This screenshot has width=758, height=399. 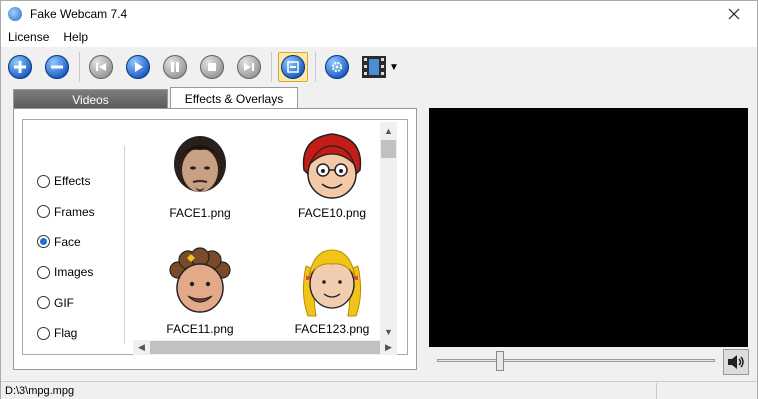 I want to click on radio-flag: Flag, so click(x=66, y=333).